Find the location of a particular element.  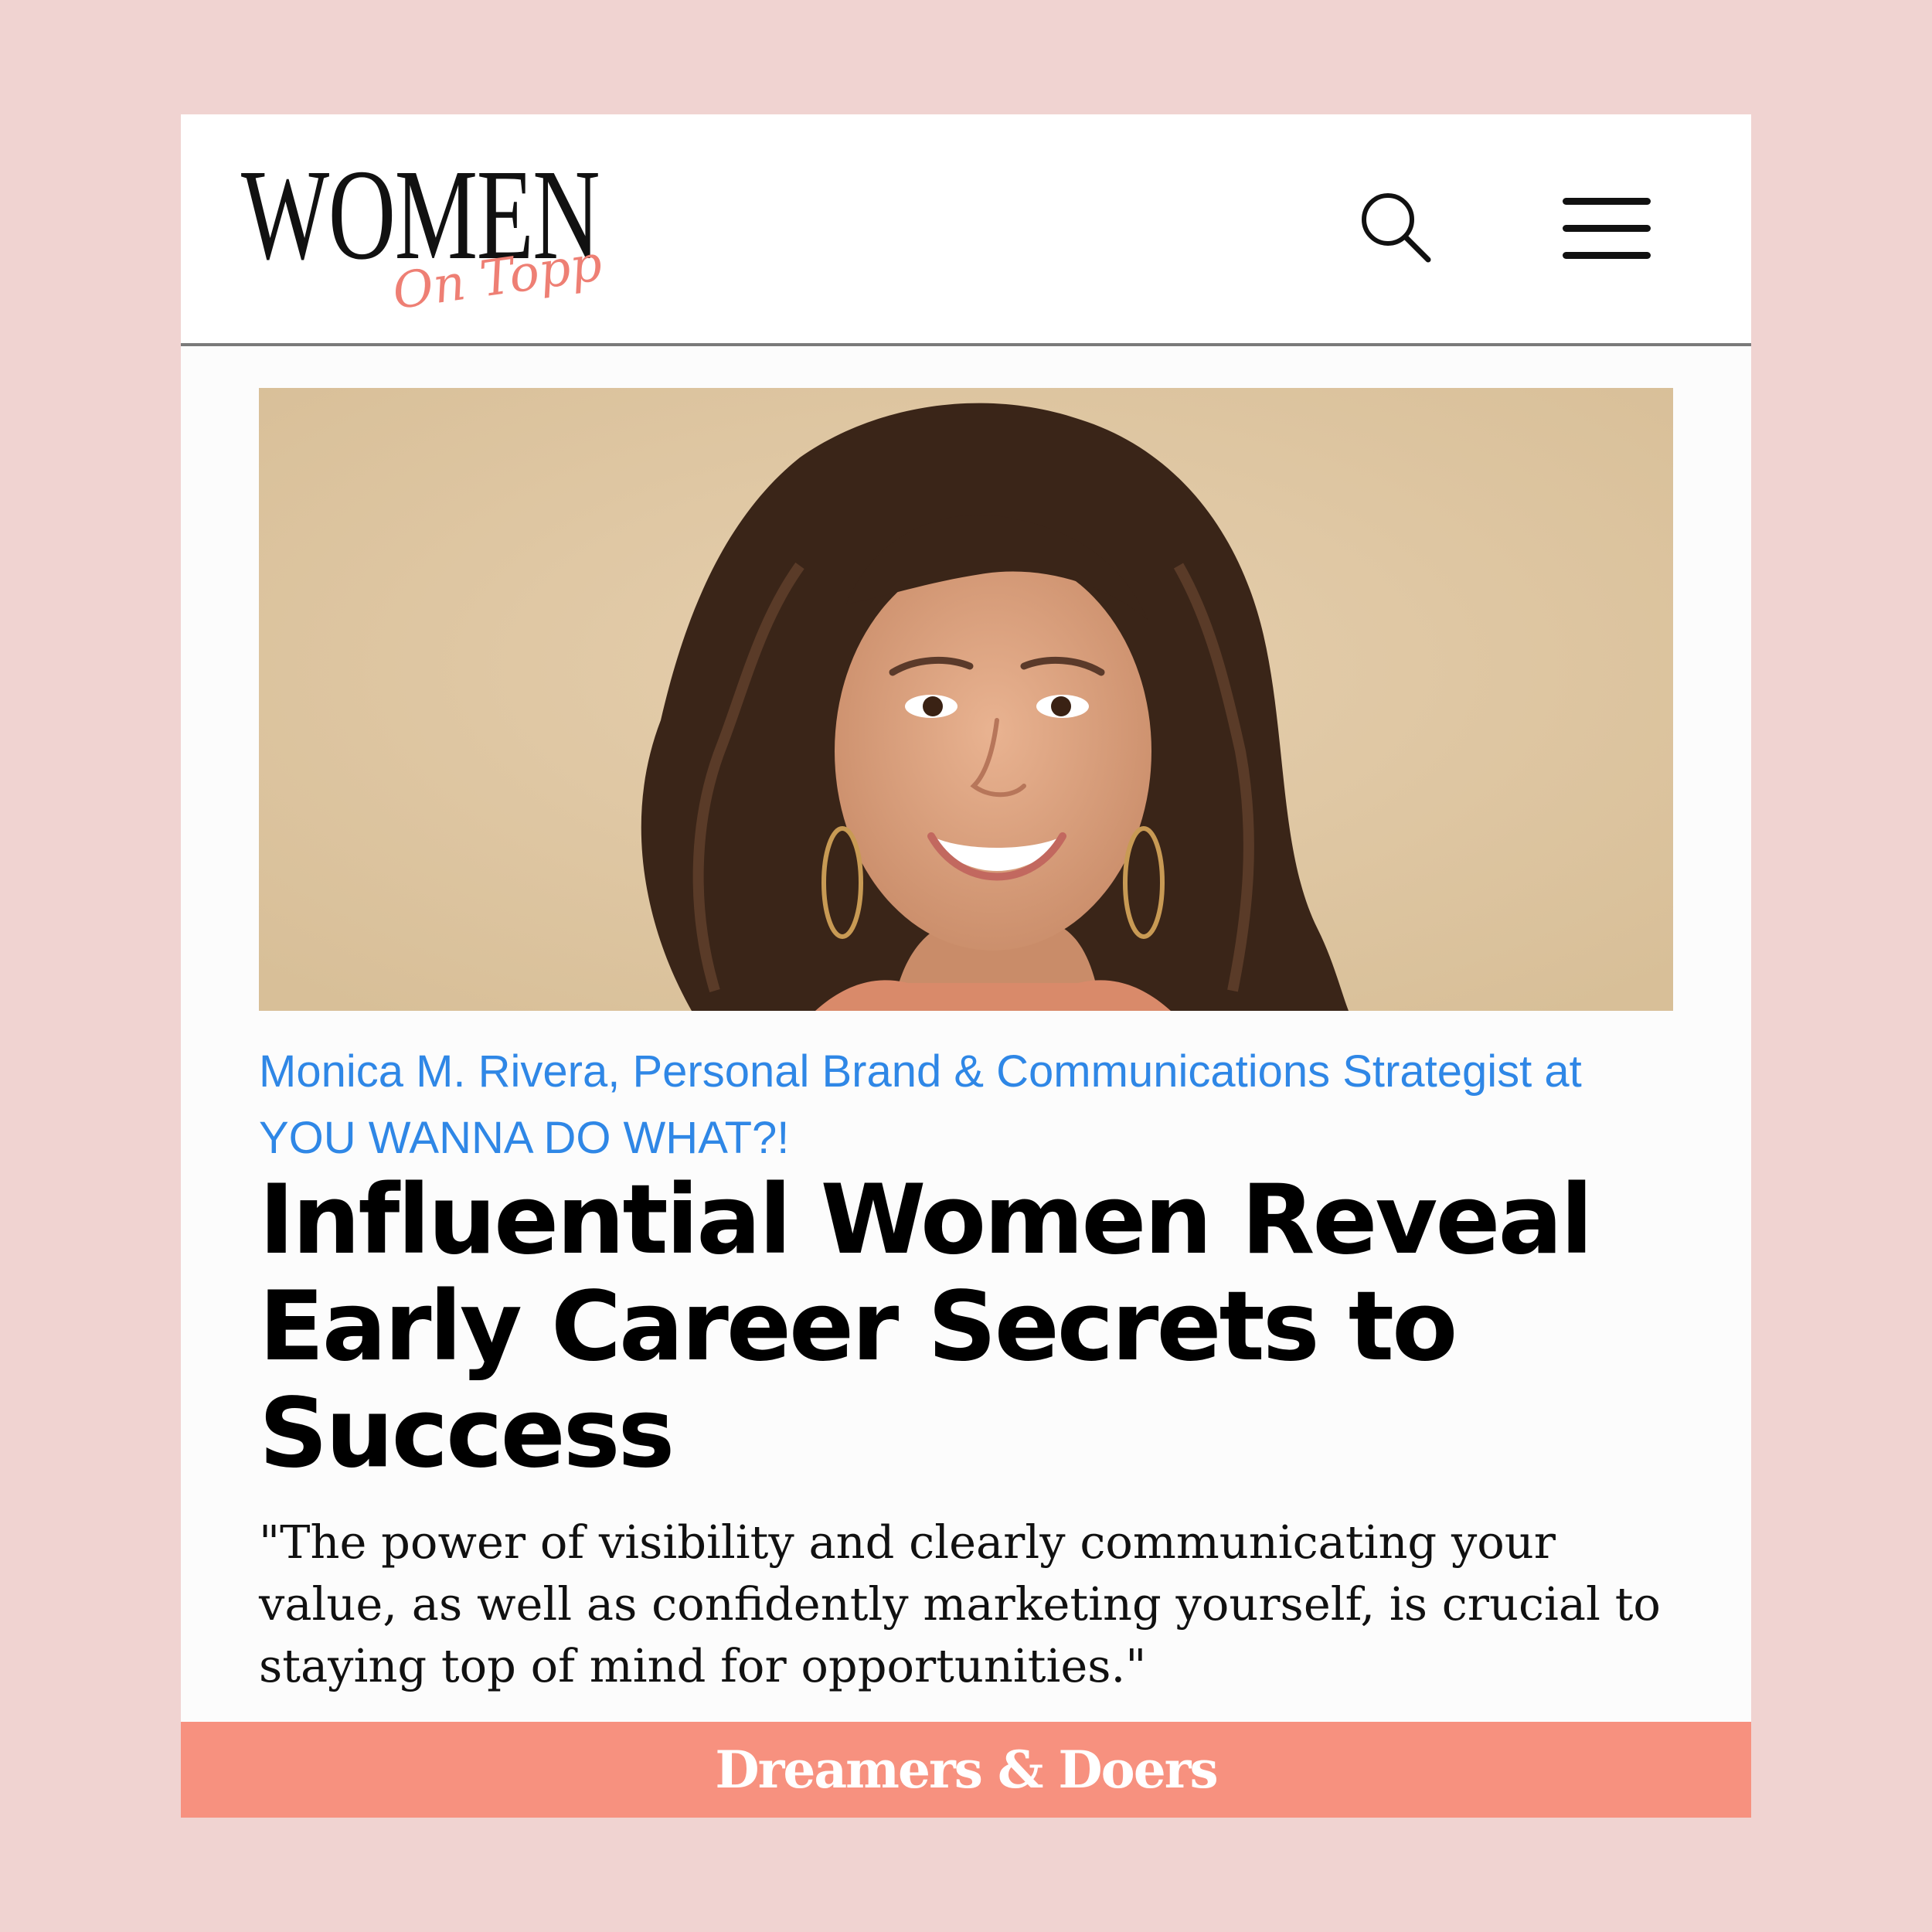

site-logo: WOMEN On Topp is located at coordinates (424, 239).